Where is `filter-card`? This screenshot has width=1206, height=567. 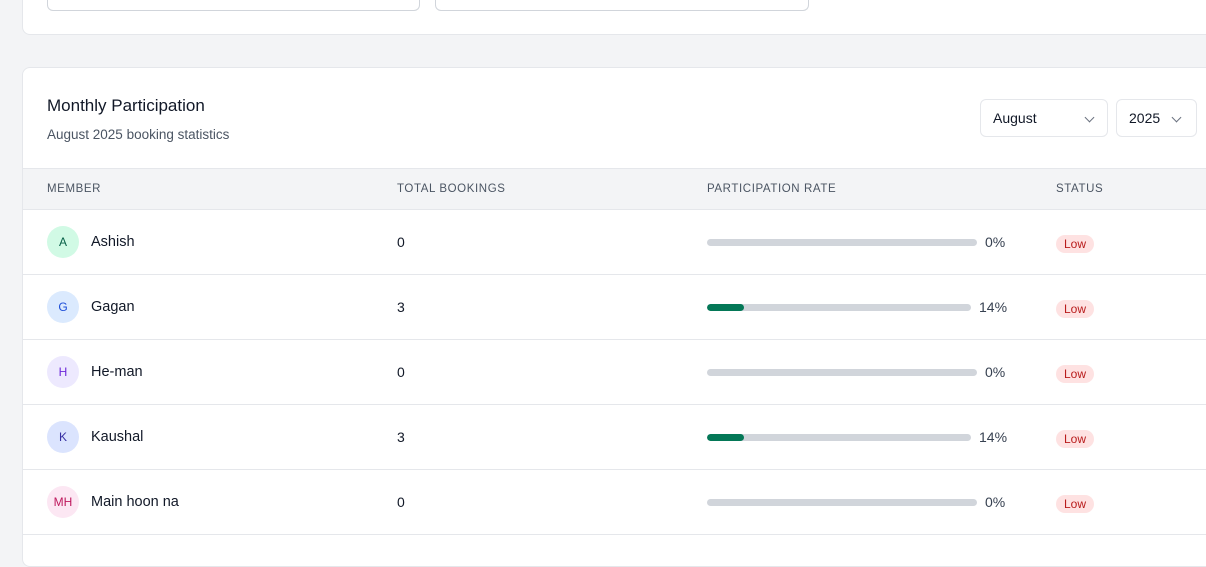
filter-card is located at coordinates (614, 17).